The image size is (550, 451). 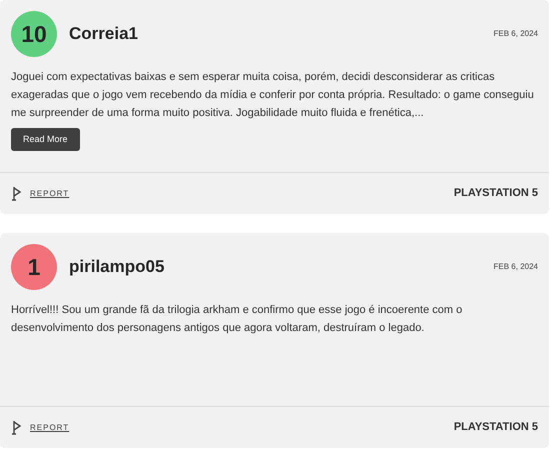 I want to click on review-text: Horrível!!! Sou um grande fã da trilogia arkham e confirmo que esse jogo é incoerente com o desenvolvimento dos personagens antigos que agora voltaram, destruíram o legado., so click(x=237, y=319).